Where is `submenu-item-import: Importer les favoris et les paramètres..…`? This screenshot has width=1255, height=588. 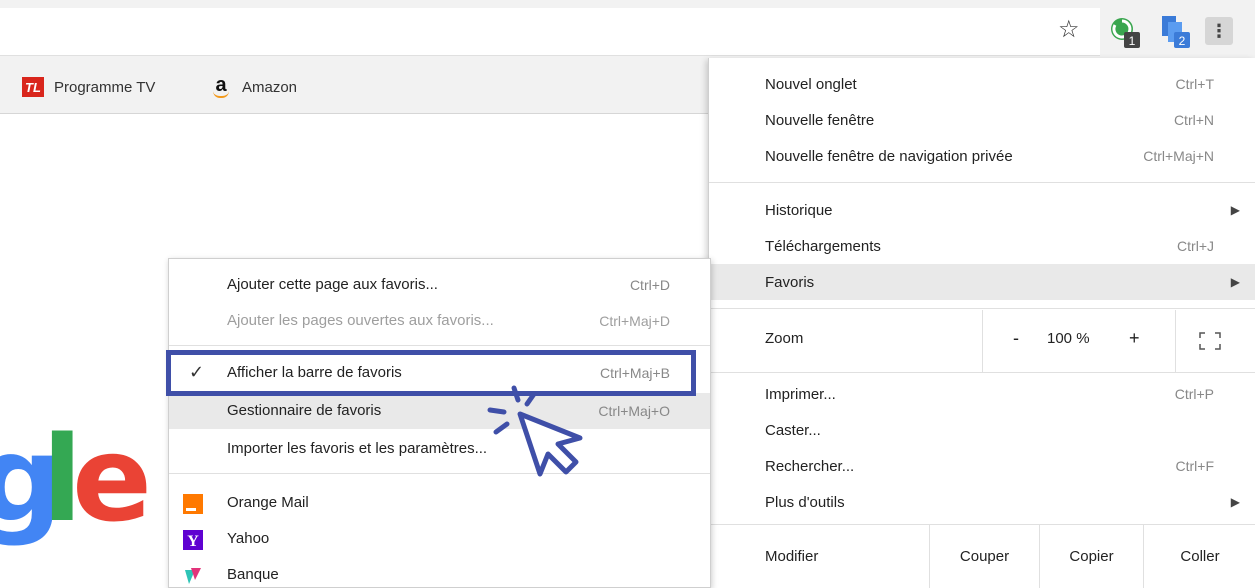 submenu-item-import: Importer les favoris et les paramètres..… is located at coordinates (439, 449).